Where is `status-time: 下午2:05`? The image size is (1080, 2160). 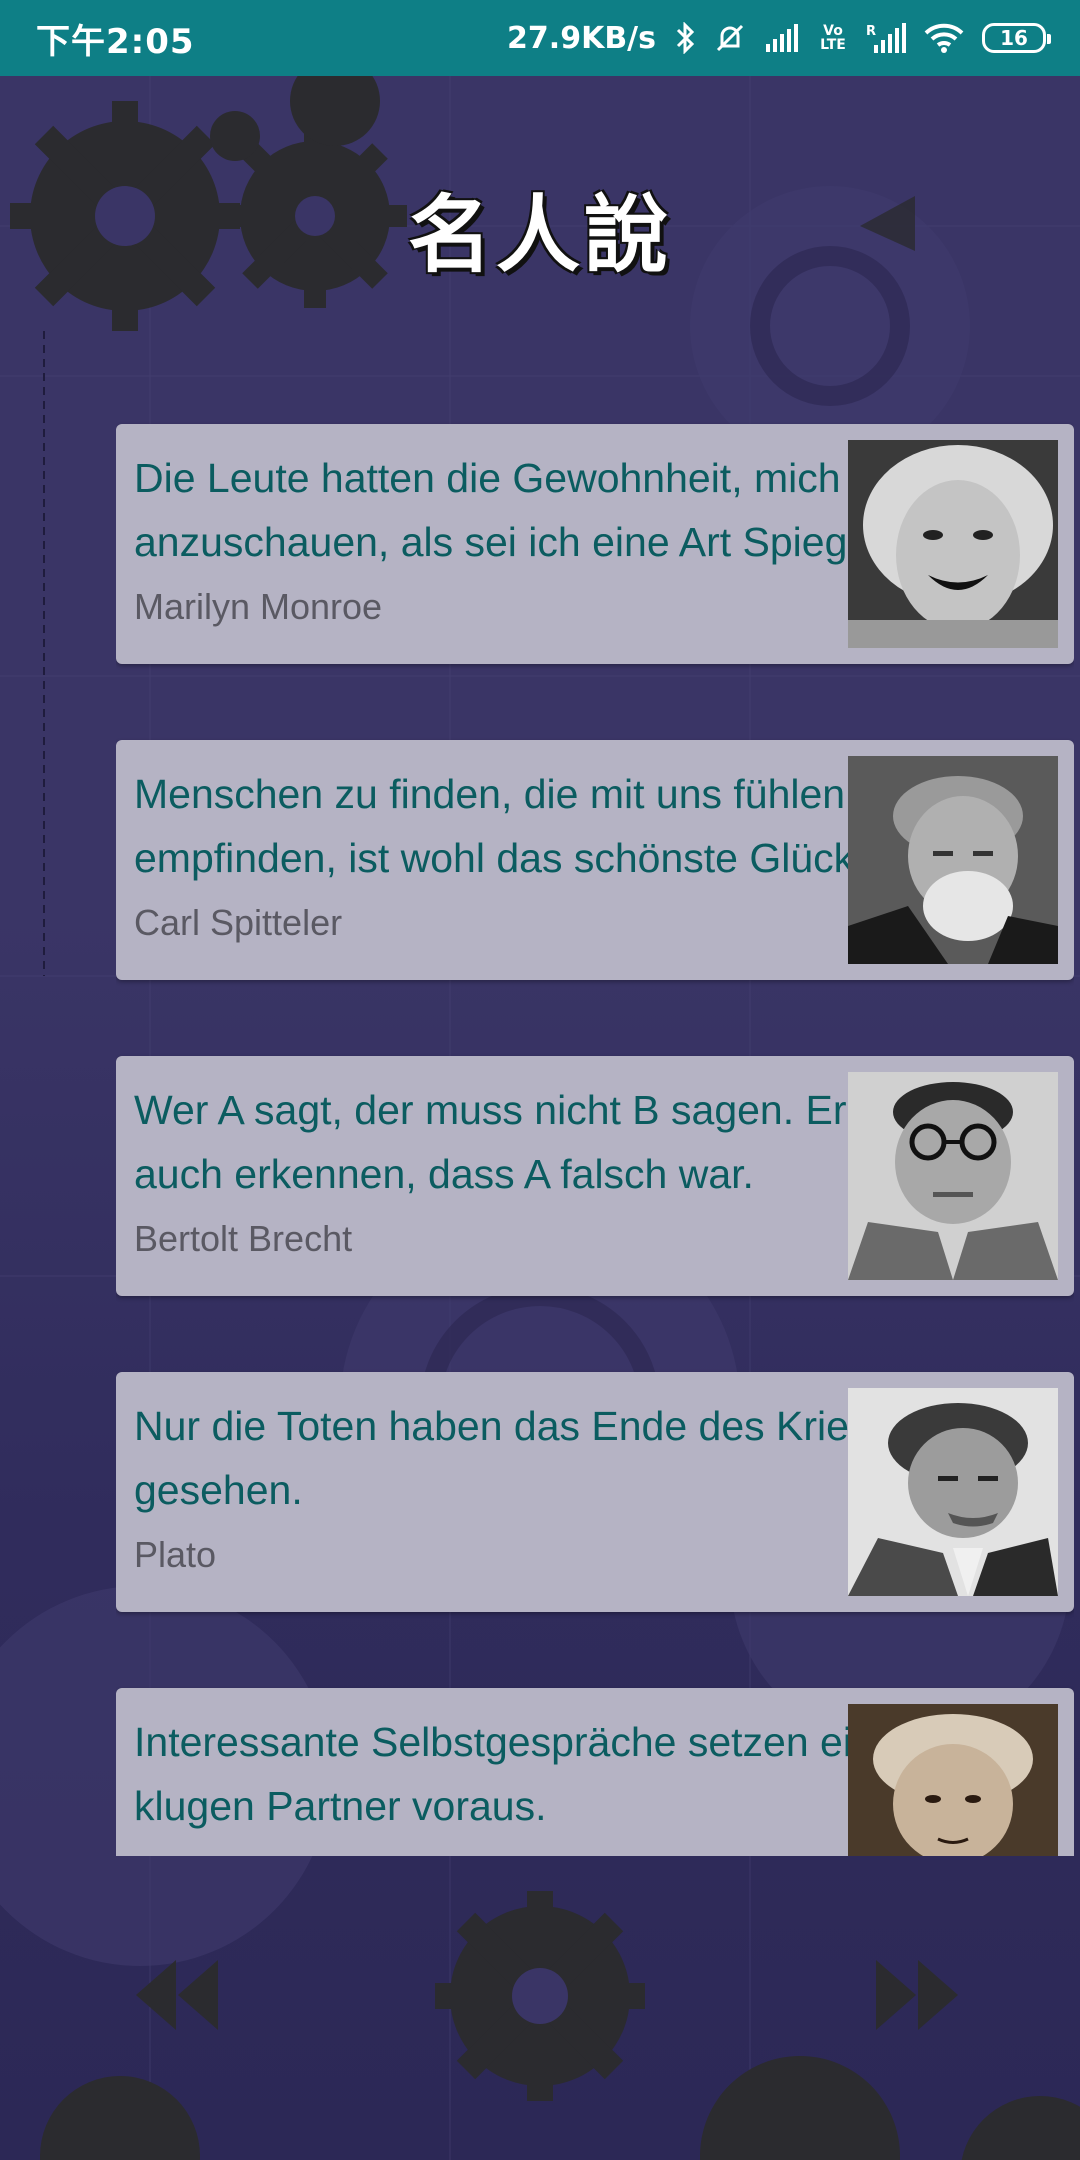
status-time: 下午2:05 is located at coordinates (115, 41).